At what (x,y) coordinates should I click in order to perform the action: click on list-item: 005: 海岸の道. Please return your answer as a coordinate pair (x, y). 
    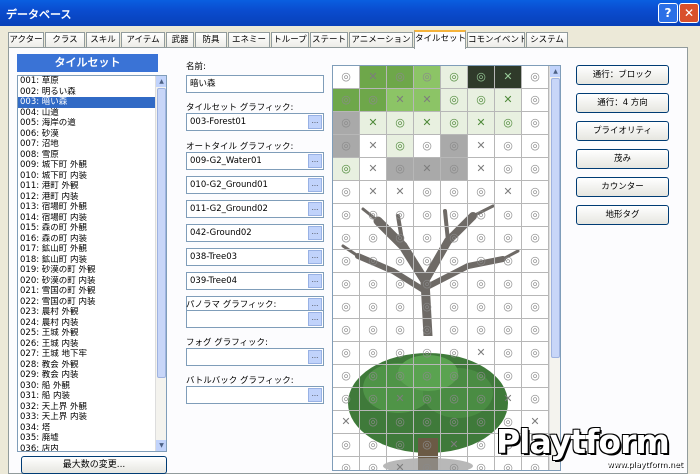
    Looking at the image, I should click on (87, 123).